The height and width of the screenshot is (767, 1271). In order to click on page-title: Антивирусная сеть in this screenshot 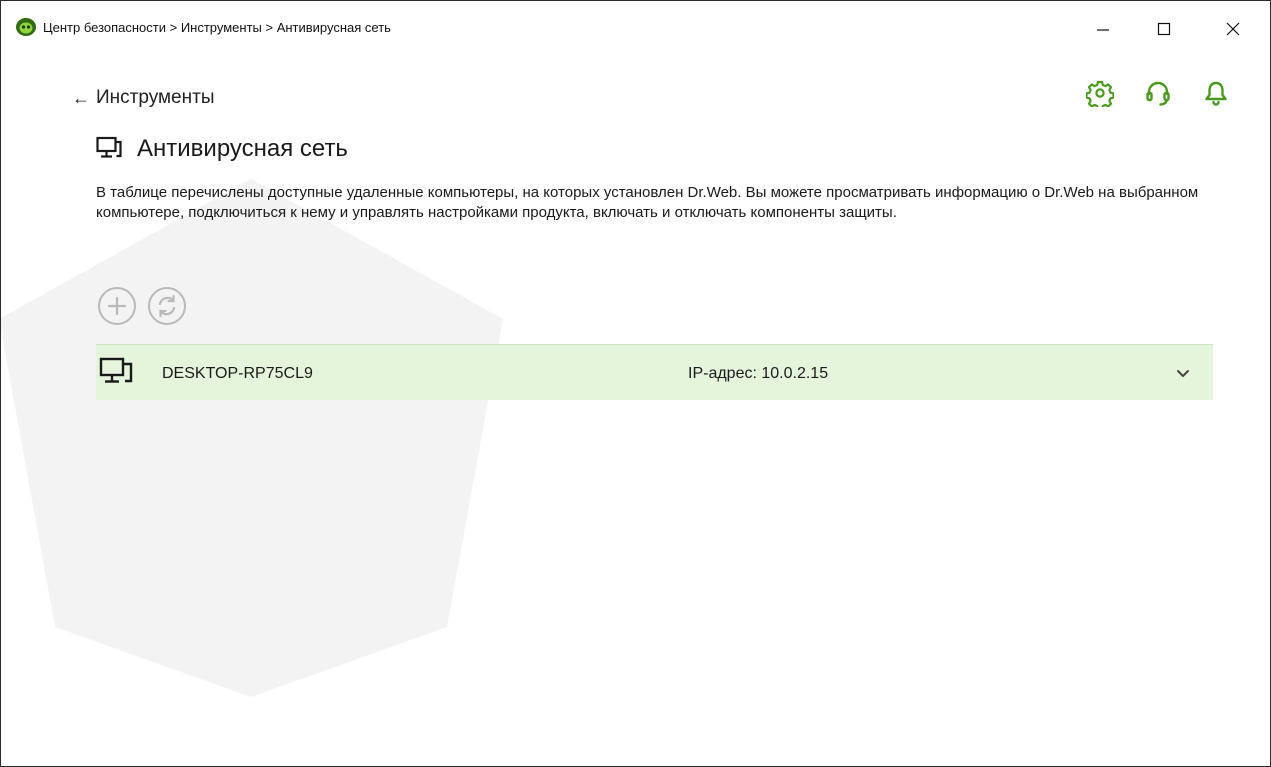, I will do `click(242, 148)`.